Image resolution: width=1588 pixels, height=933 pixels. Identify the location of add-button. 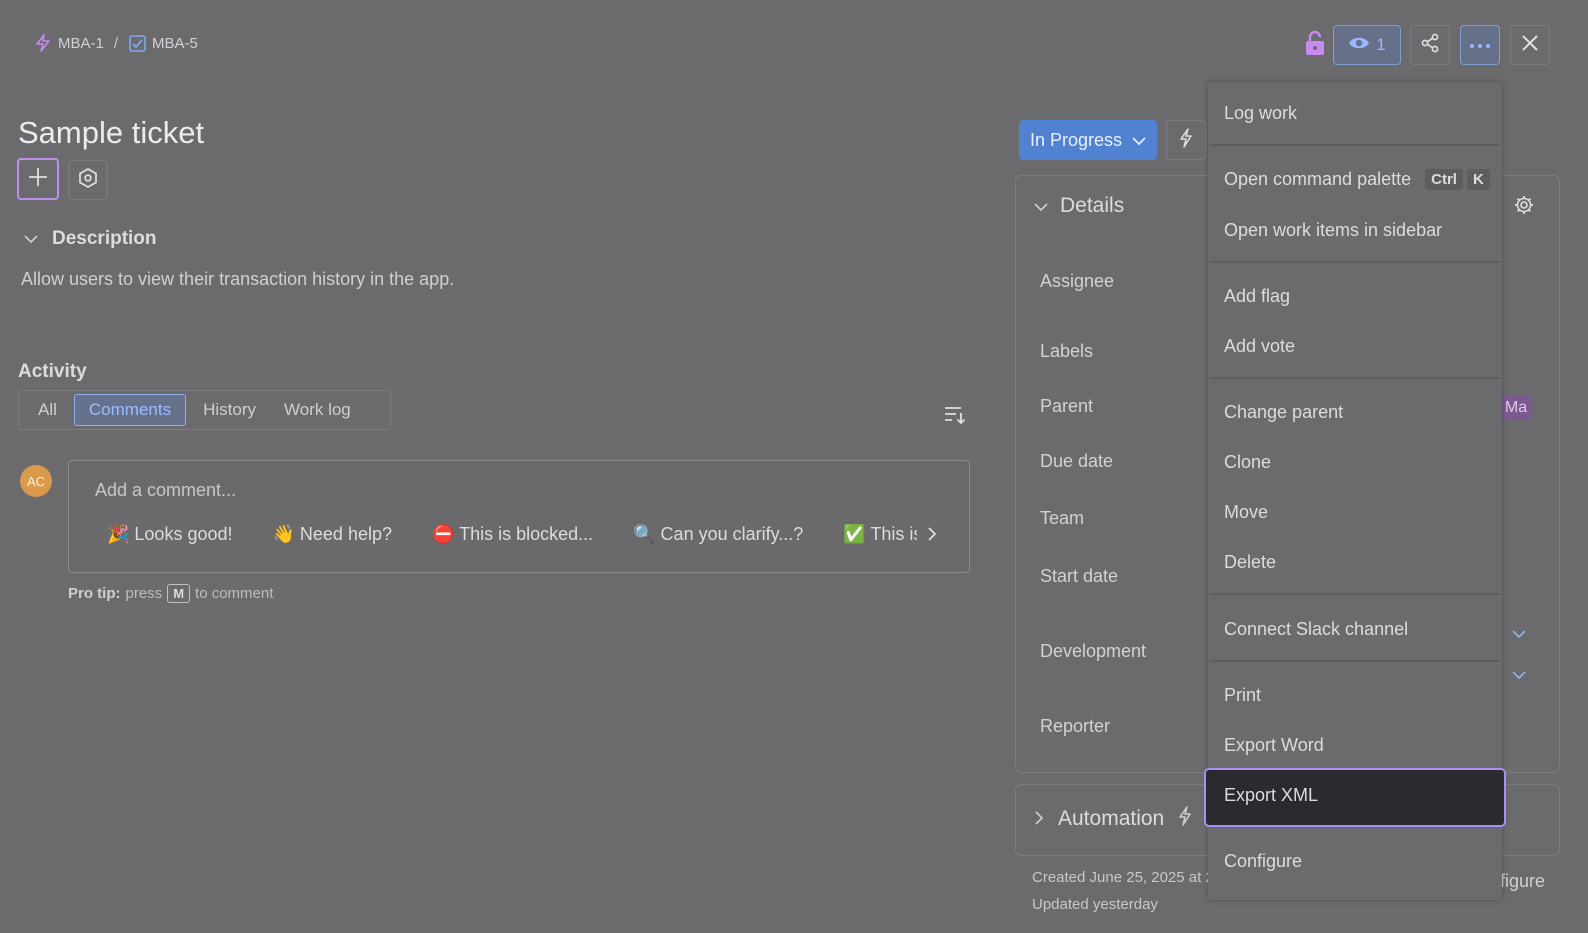
(38, 179).